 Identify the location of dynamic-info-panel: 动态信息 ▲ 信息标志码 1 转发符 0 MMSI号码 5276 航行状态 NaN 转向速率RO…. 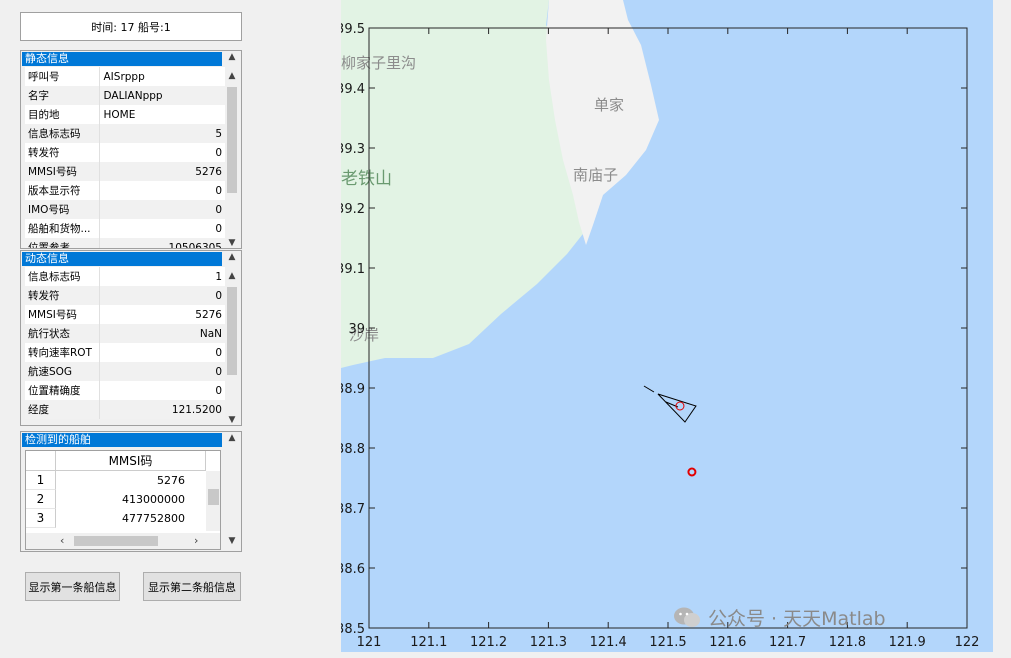
(131, 338).